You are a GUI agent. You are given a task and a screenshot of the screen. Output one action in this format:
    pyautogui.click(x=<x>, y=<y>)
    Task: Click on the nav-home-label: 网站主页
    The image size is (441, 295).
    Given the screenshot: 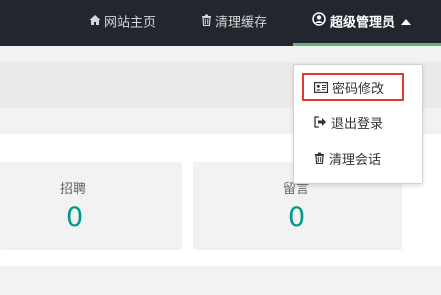 What is the action you would take?
    pyautogui.click(x=130, y=23)
    